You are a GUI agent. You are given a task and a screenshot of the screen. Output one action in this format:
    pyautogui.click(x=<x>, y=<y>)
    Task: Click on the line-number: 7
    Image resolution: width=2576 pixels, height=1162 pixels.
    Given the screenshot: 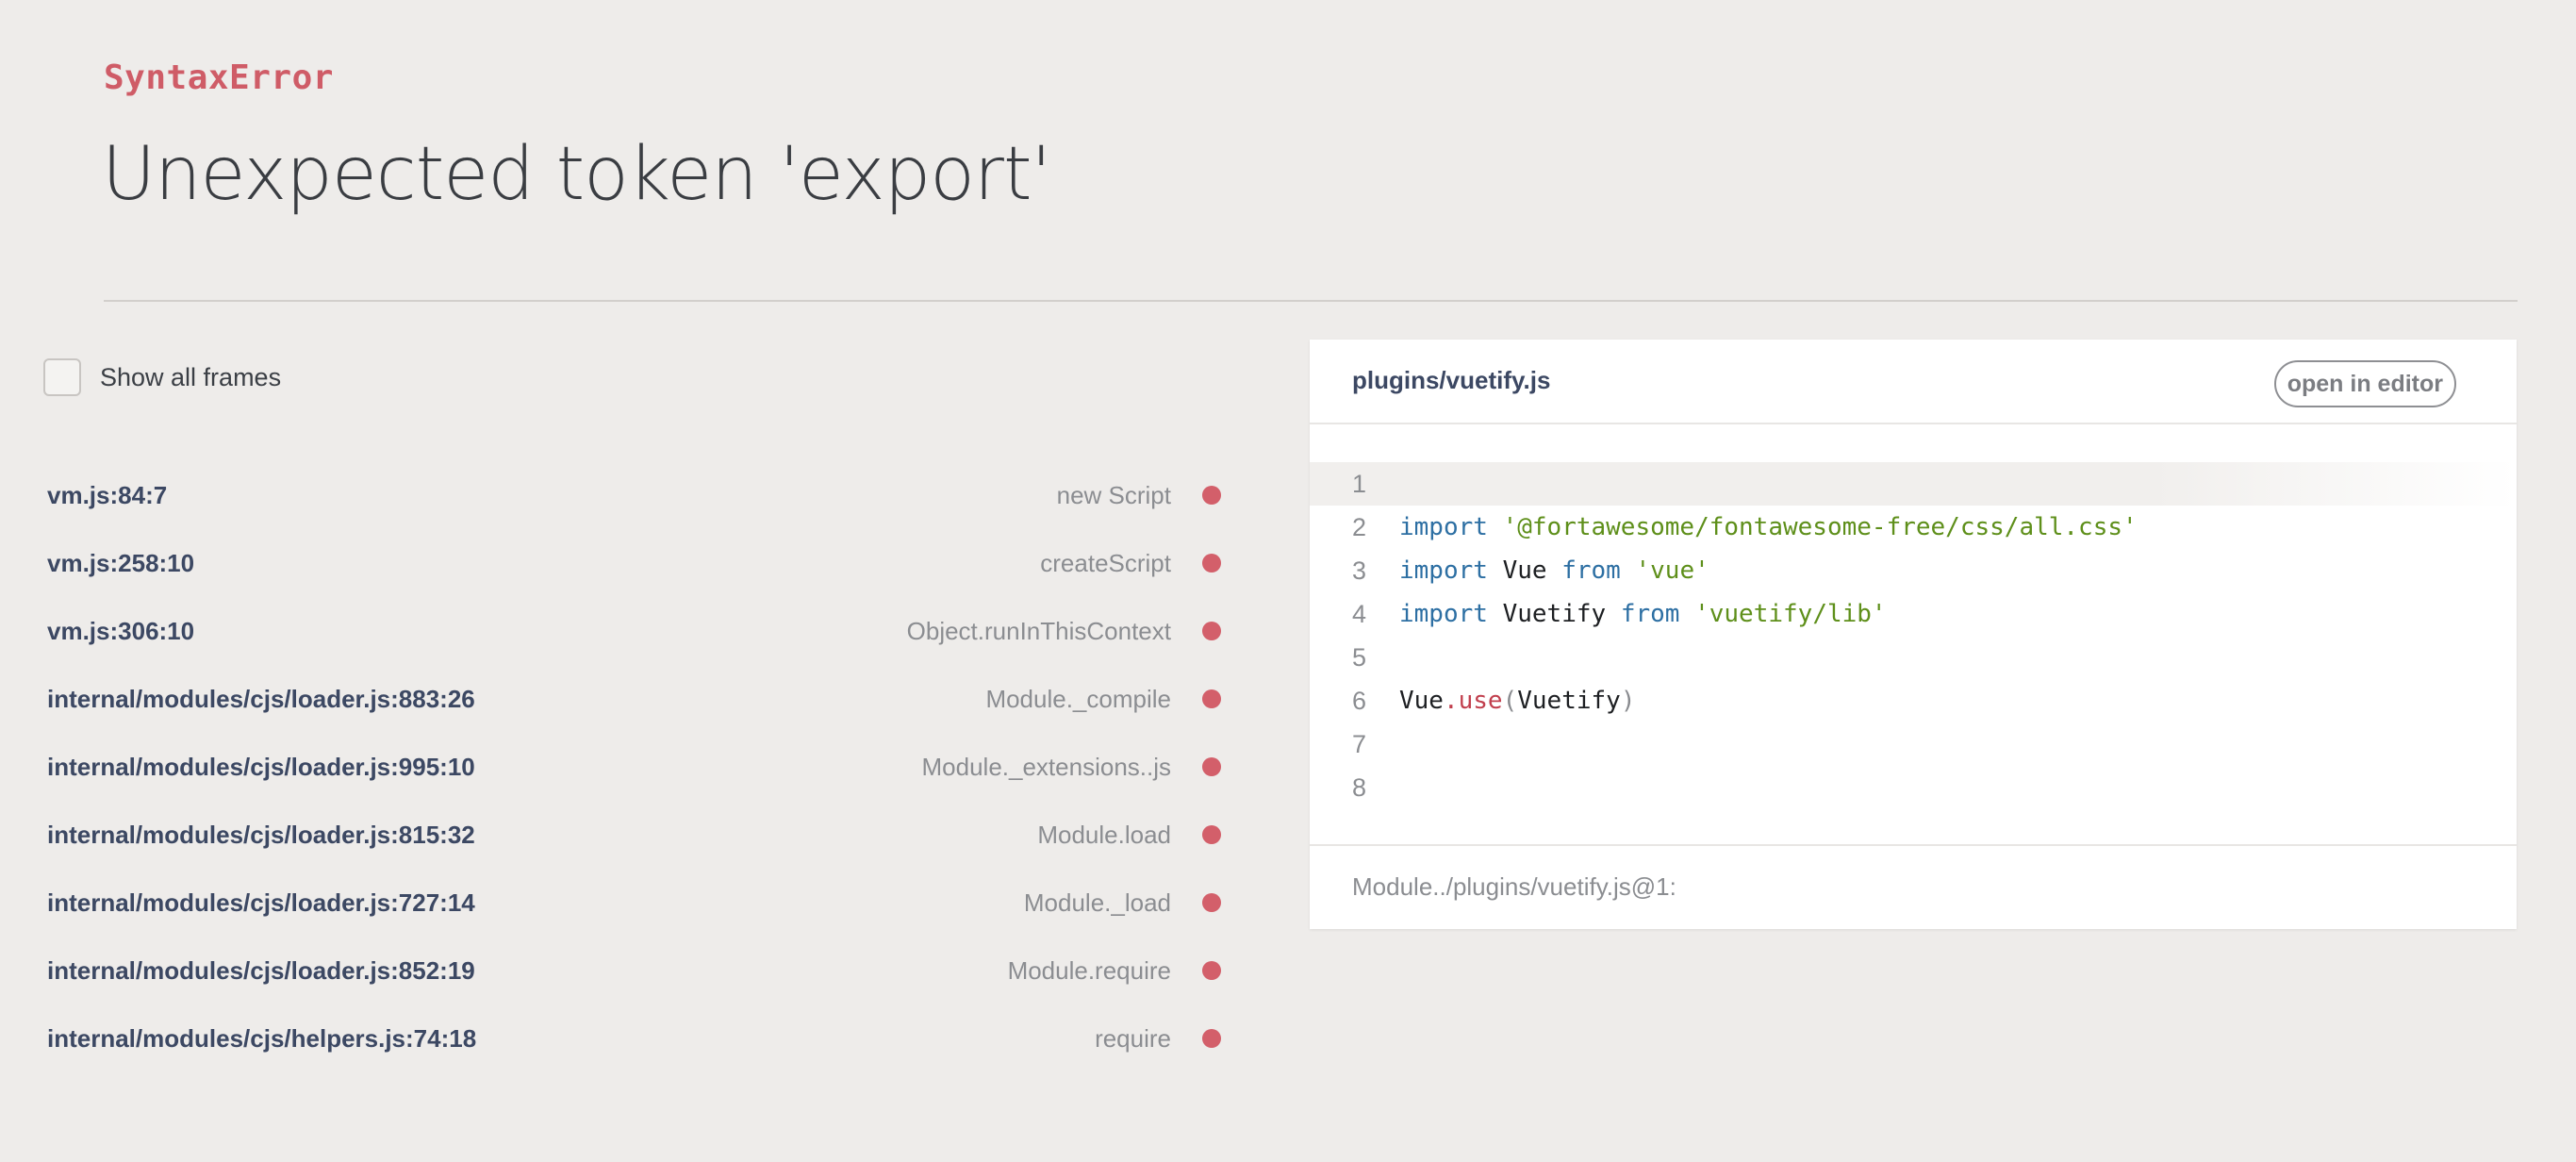 What is the action you would take?
    pyautogui.click(x=1358, y=743)
    